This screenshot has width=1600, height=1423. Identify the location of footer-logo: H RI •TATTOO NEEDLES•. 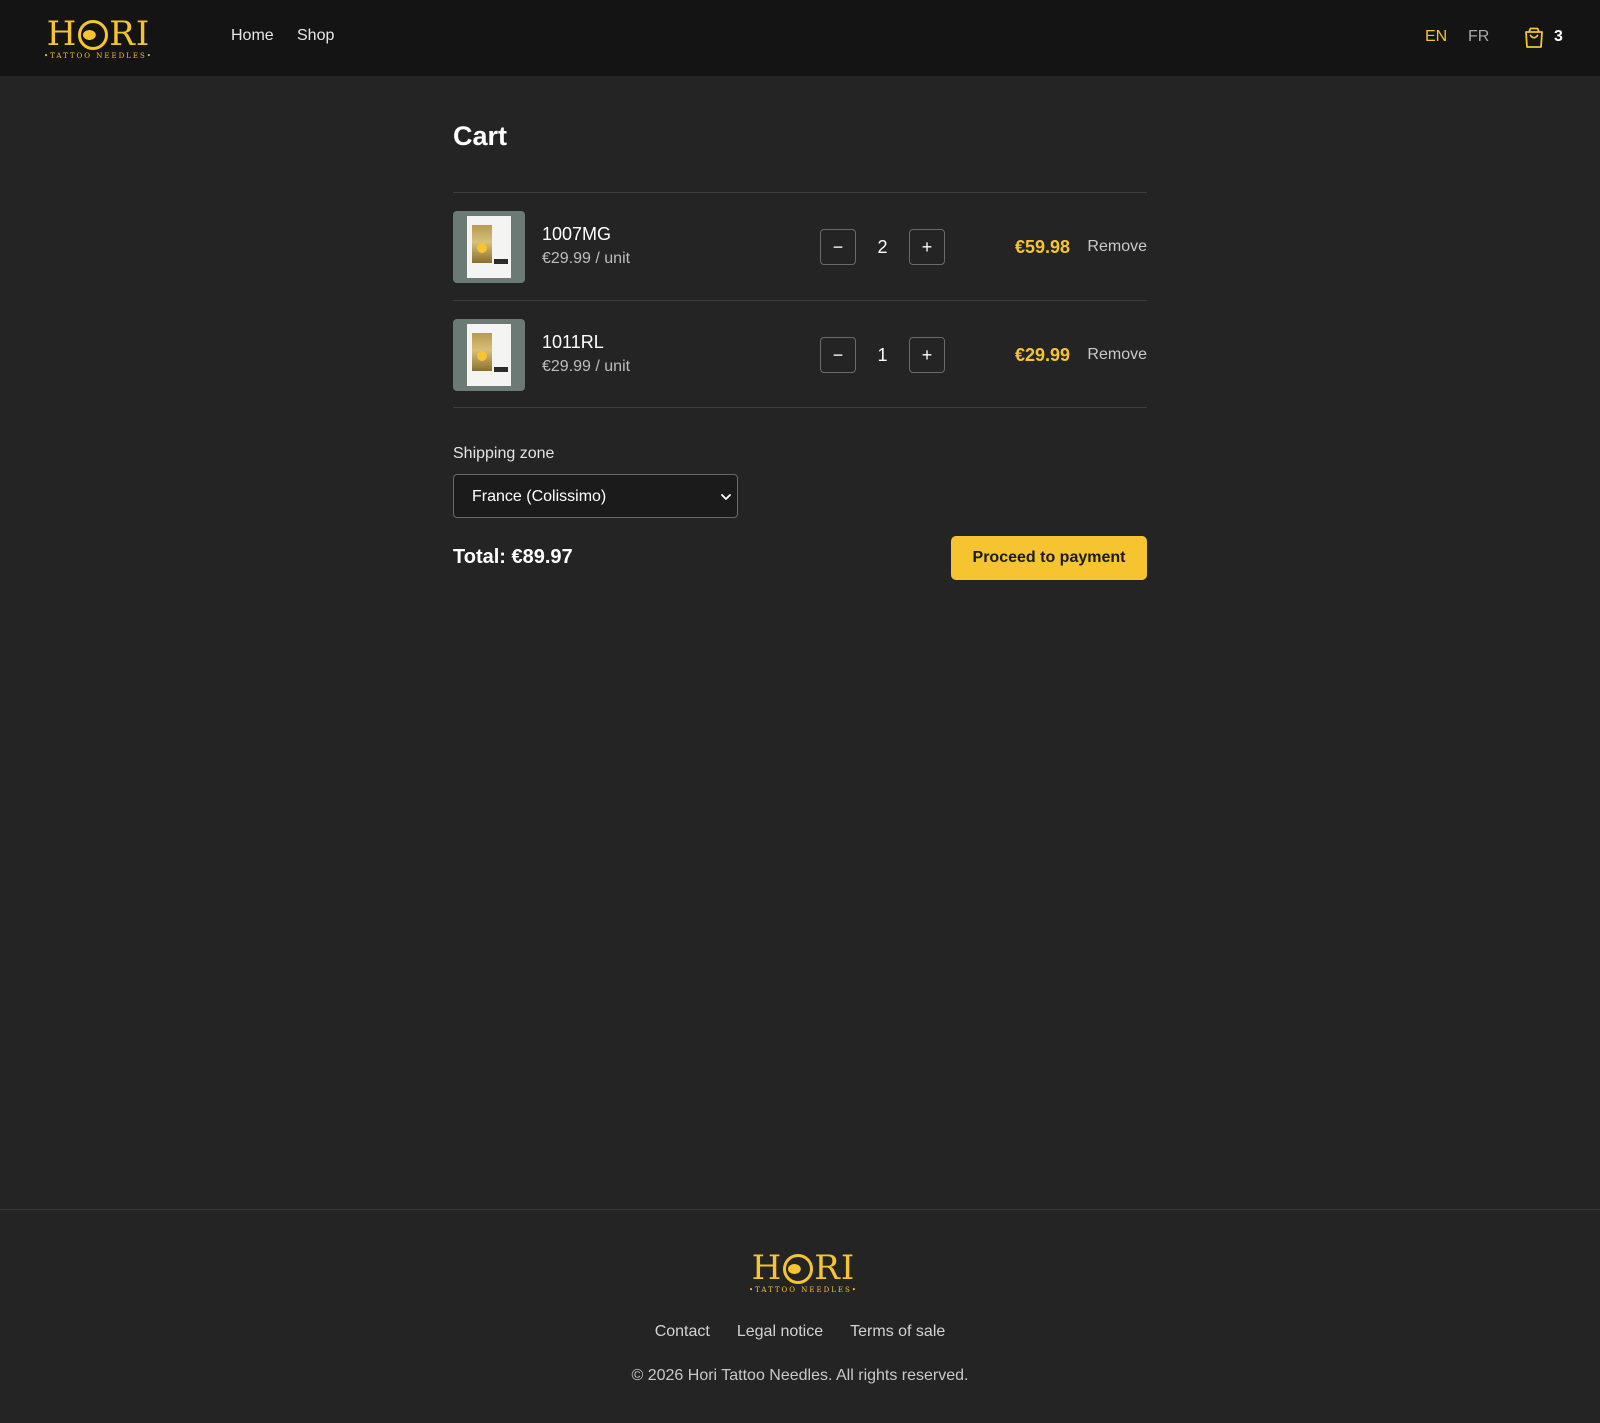
(803, 1272).